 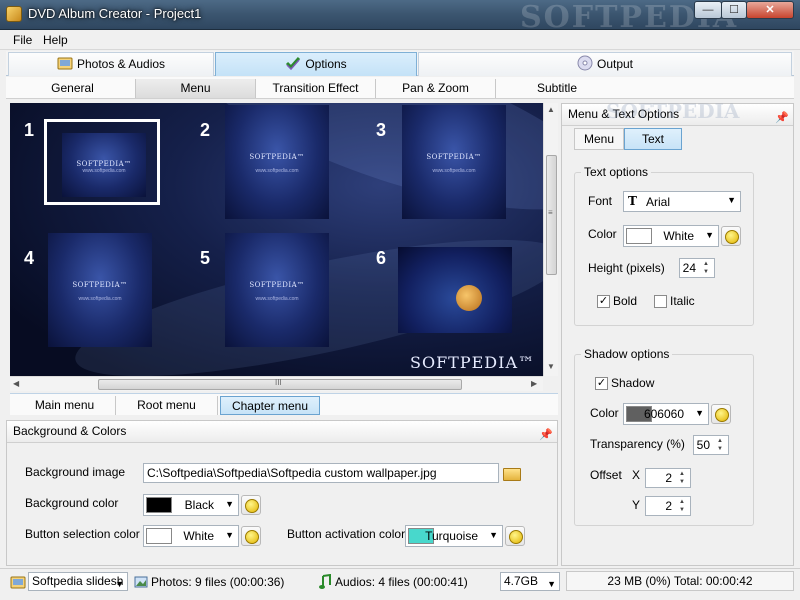 I want to click on scroll-down-icon: ▼, so click(x=551, y=366).